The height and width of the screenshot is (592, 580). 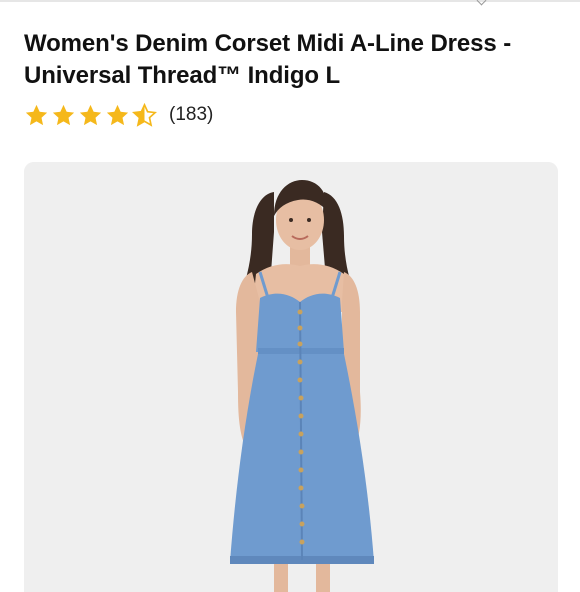 I want to click on star-rating, so click(x=90, y=115).